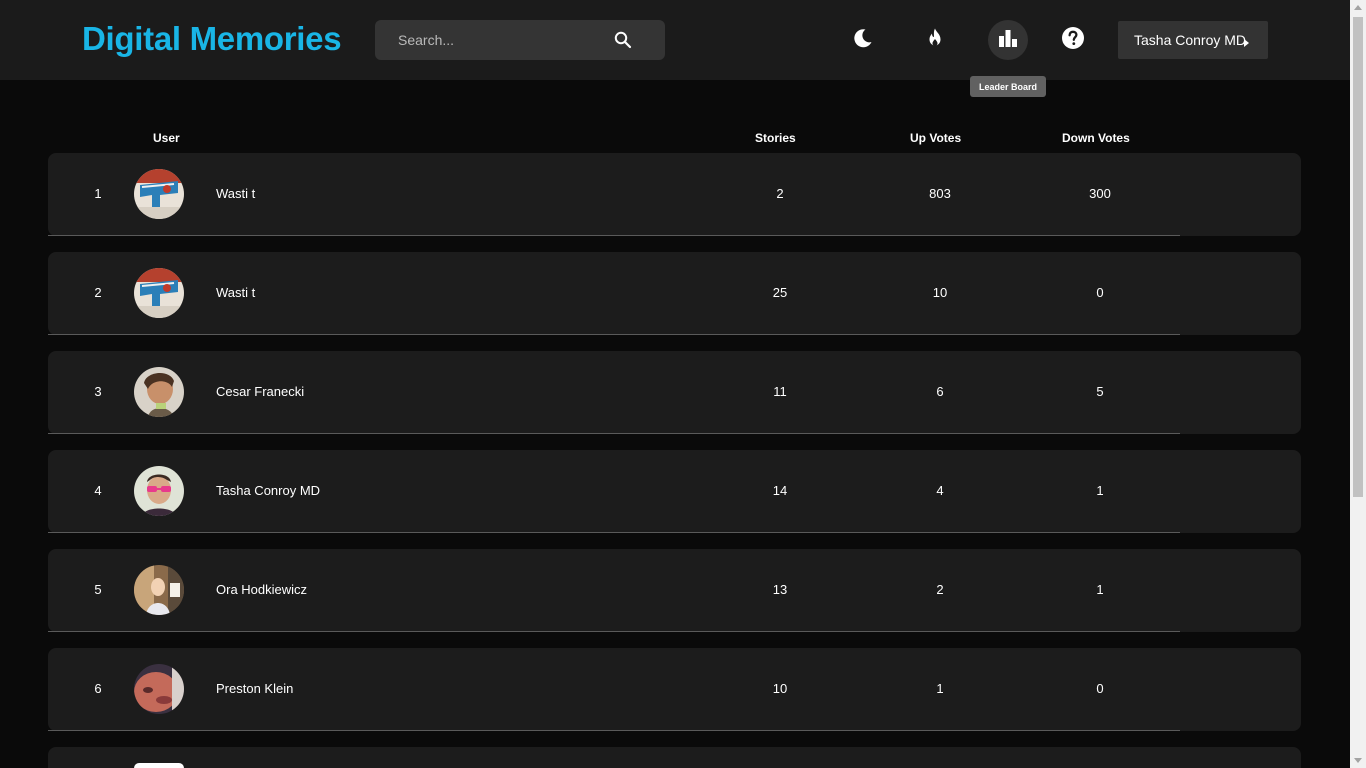  I want to click on search-icon, so click(623, 40).